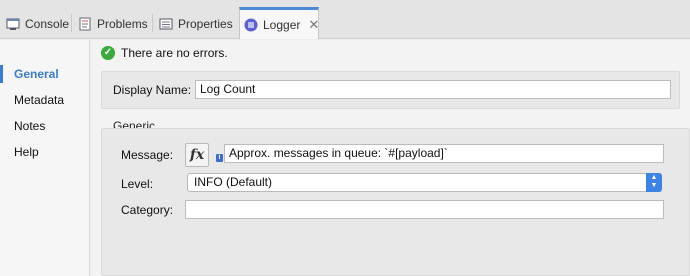 This screenshot has height=276, width=690. I want to click on nav-item-help: Help, so click(44, 152).